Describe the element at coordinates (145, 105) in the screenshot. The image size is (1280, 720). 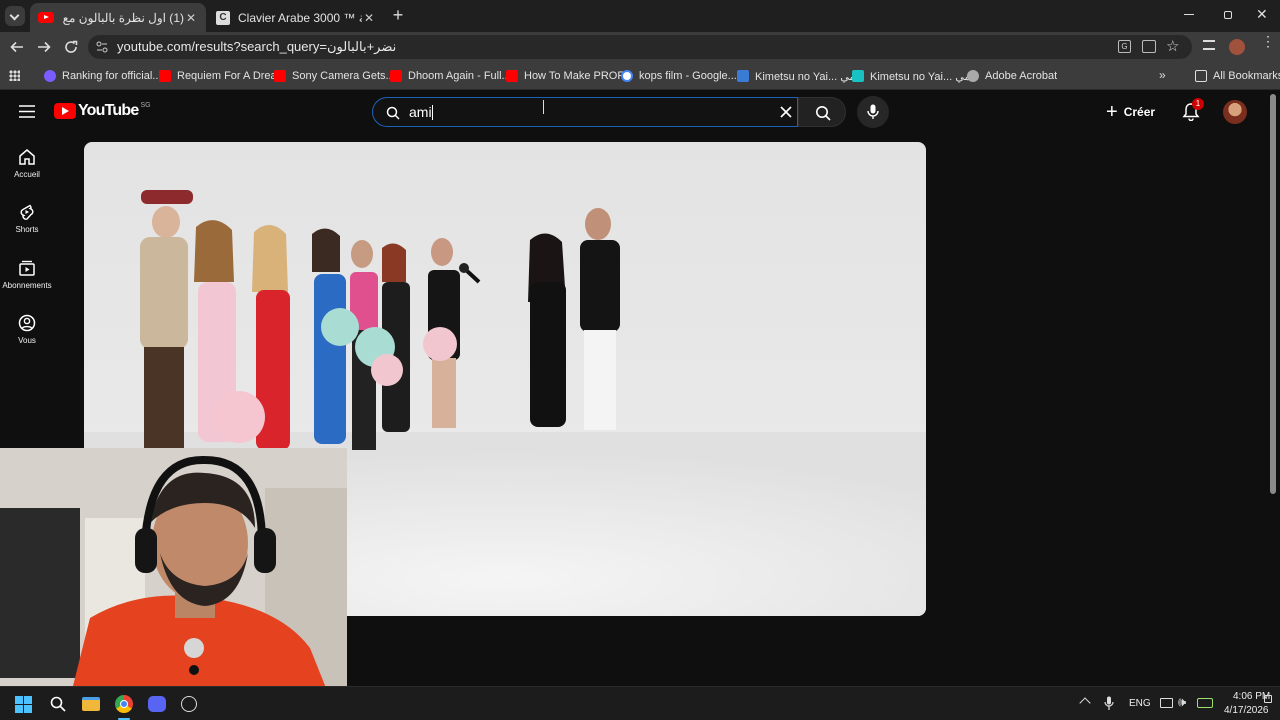
I see `region-code: SG` at that location.